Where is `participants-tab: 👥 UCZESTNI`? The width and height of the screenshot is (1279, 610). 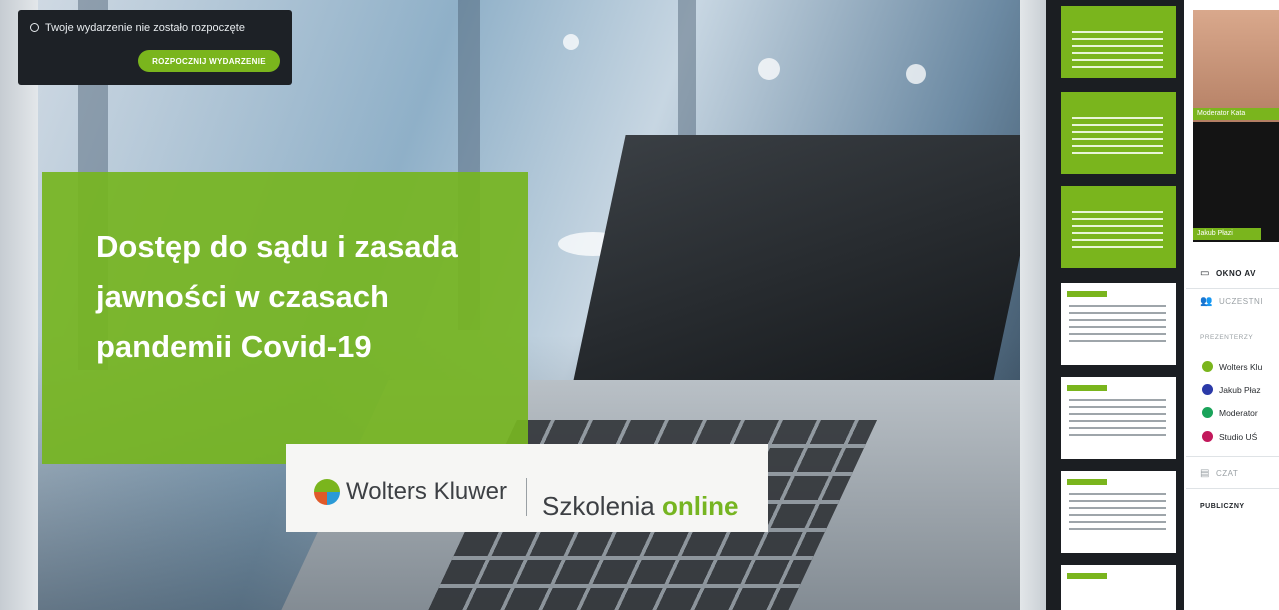 participants-tab: 👥 UCZESTNI is located at coordinates (1231, 301).